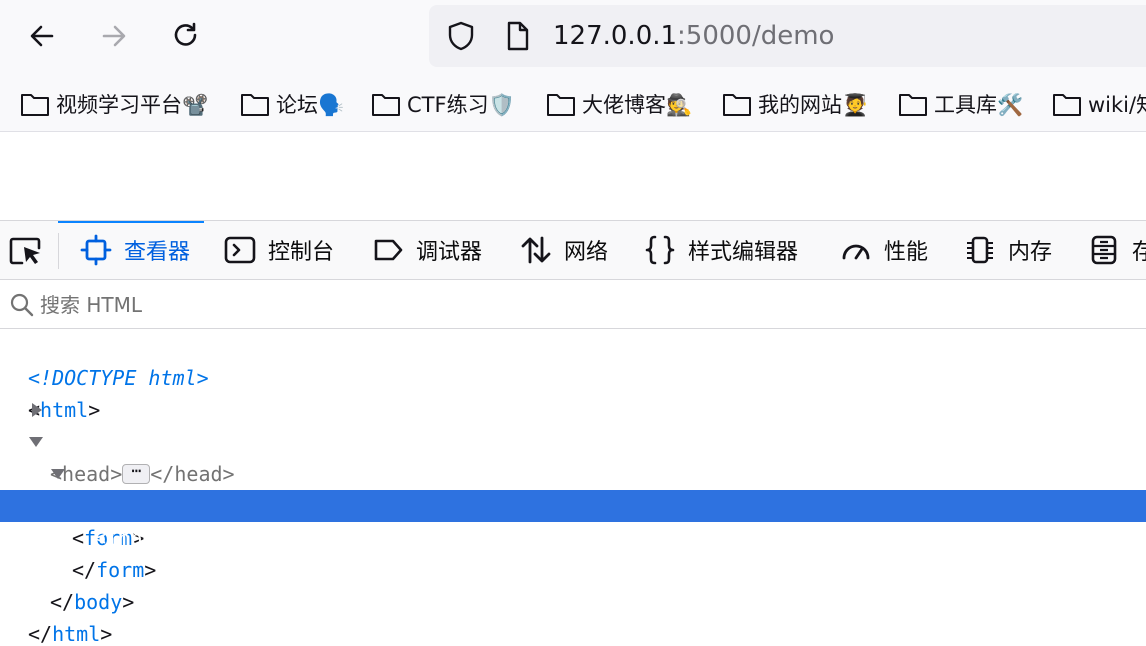 Image resolution: width=1146 pixels, height=646 pixels. I want to click on form-close-node: </form>, so click(573, 552).